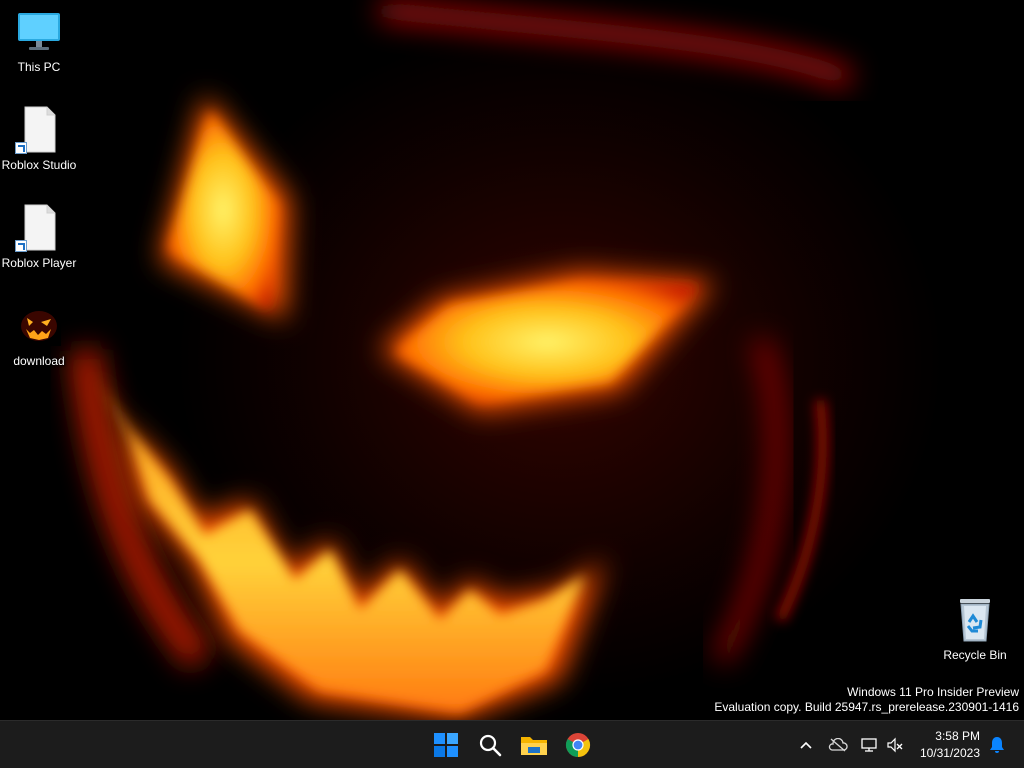  What do you see at coordinates (975, 620) in the screenshot?
I see `recycle-bin-icon` at bounding box center [975, 620].